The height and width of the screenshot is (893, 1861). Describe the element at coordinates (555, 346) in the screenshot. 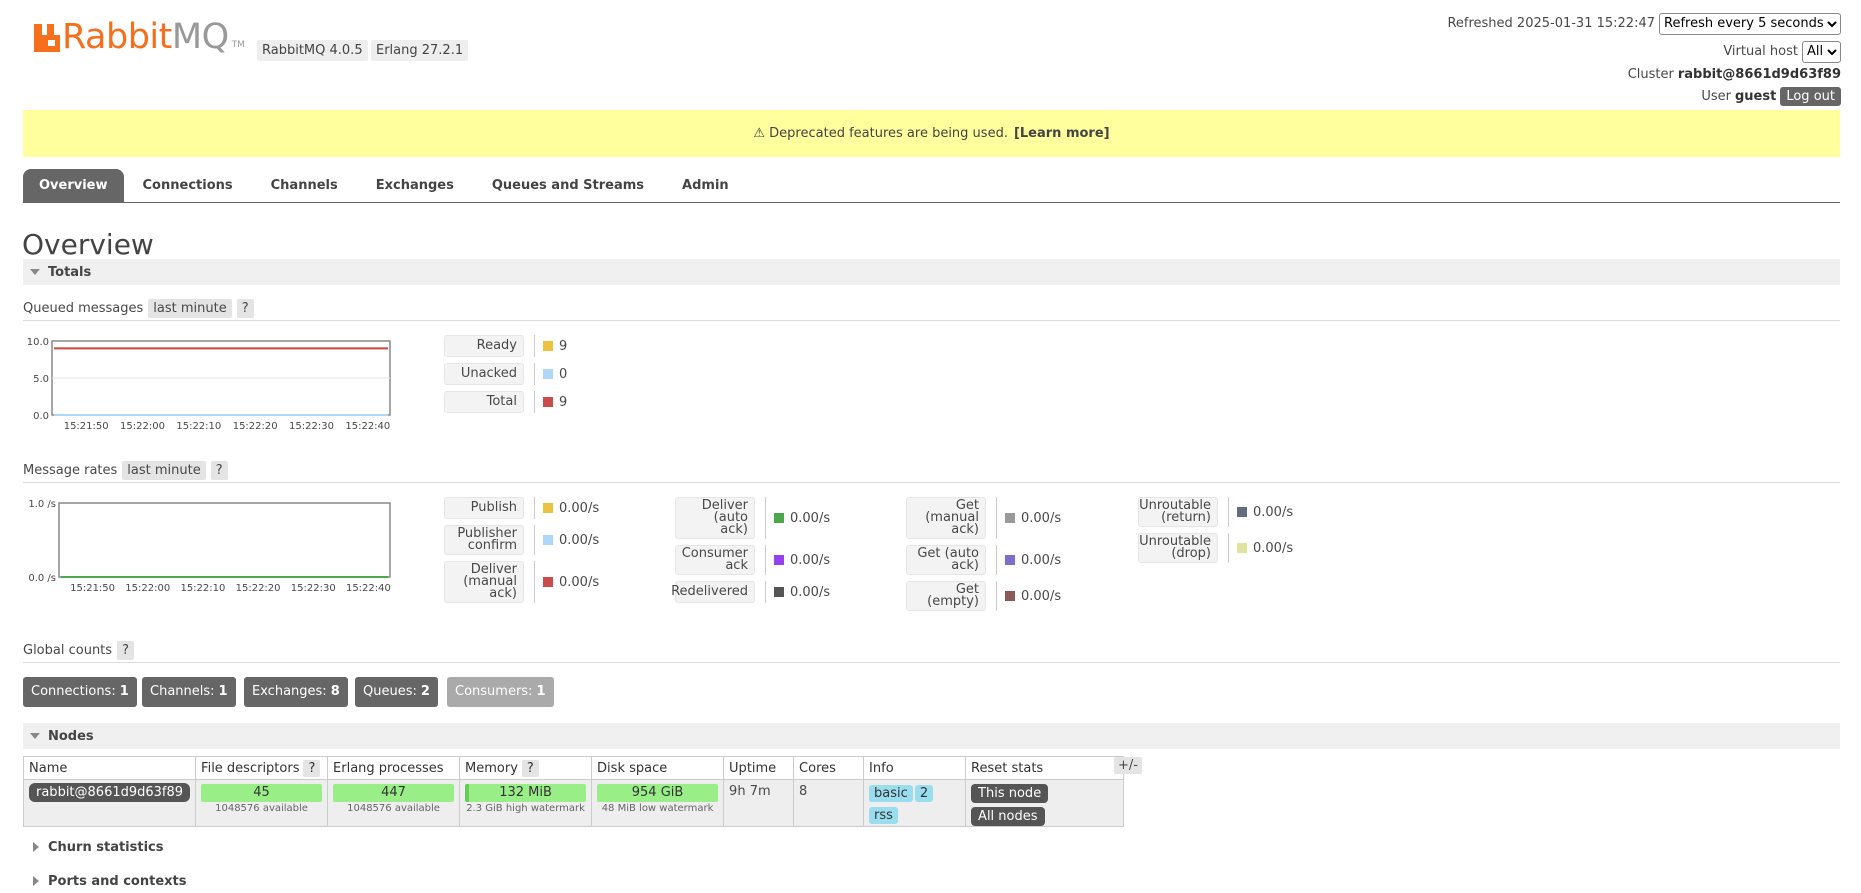

I see `legend-value: 9` at that location.